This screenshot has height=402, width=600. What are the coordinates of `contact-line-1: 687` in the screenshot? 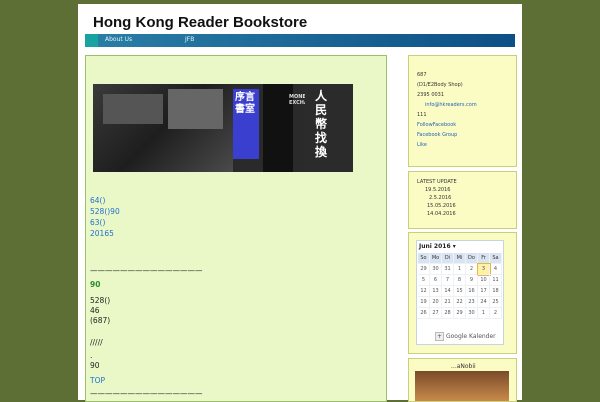 It's located at (422, 75).